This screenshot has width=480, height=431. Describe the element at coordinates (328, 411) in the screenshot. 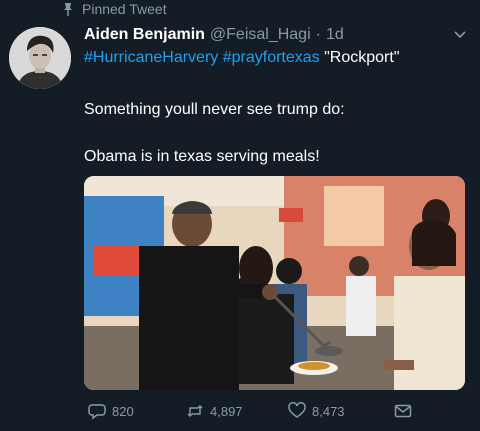

I see `like-count: 8,473` at that location.